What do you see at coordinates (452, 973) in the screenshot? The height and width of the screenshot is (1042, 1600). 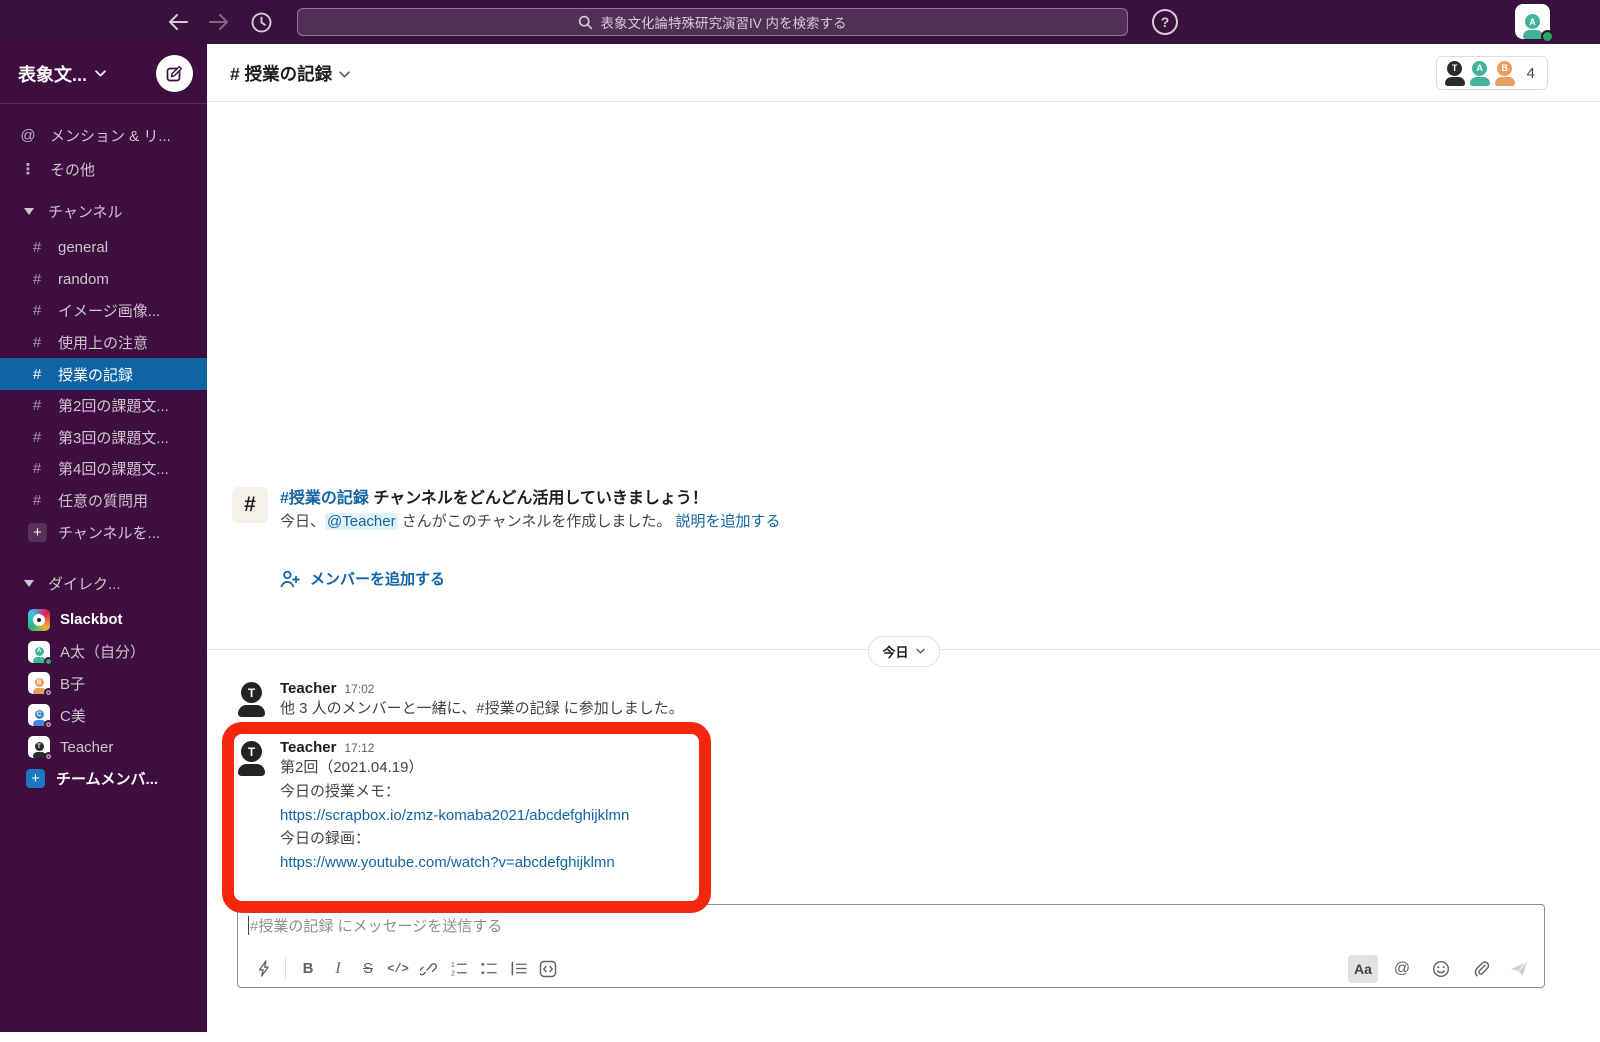 I see `svg-text: 2` at bounding box center [452, 973].